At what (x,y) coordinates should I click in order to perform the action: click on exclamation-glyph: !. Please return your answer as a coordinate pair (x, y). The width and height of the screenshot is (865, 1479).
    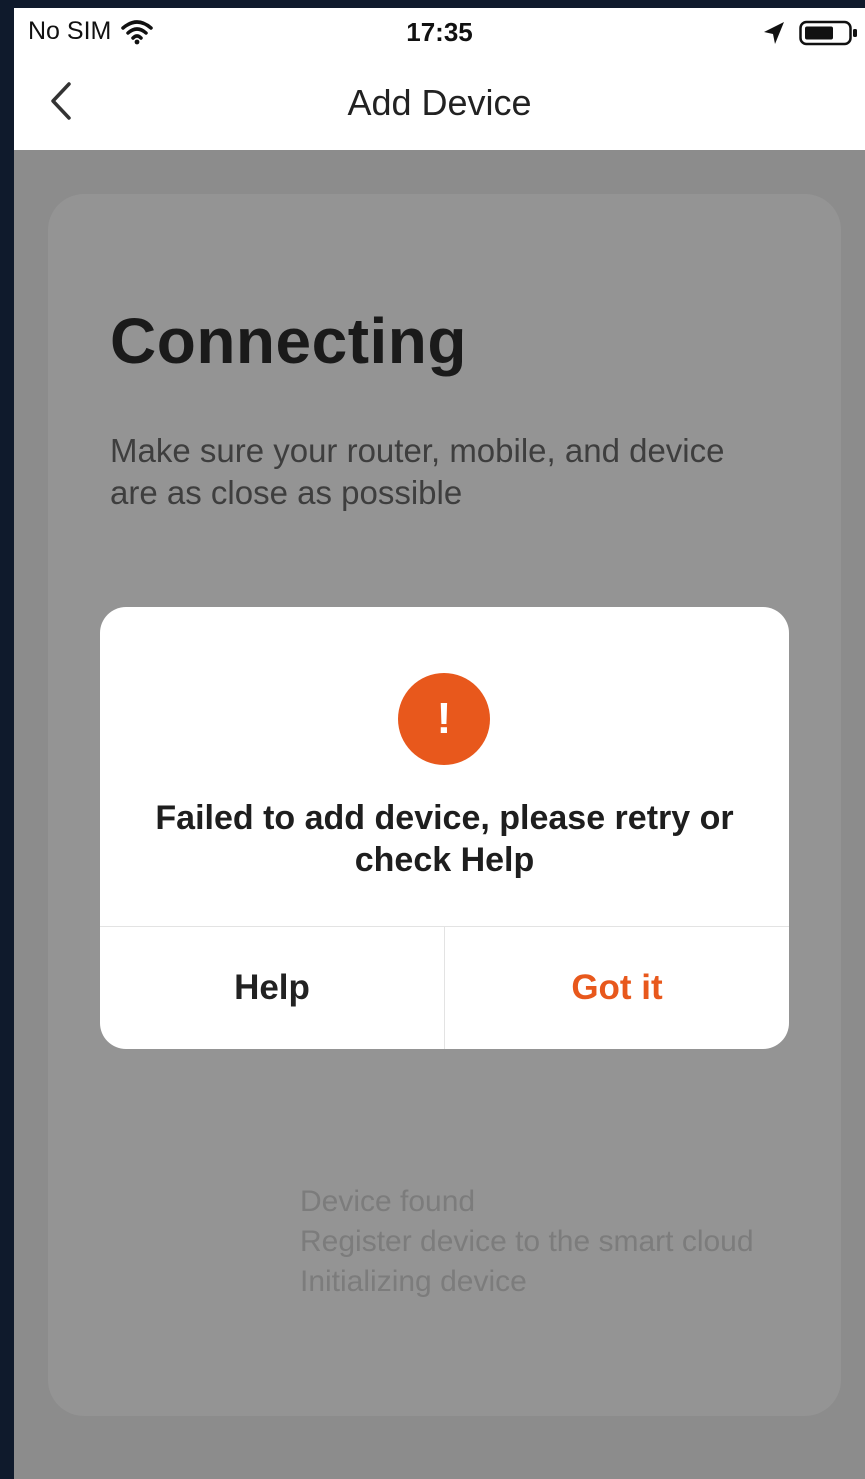
    Looking at the image, I should click on (444, 718).